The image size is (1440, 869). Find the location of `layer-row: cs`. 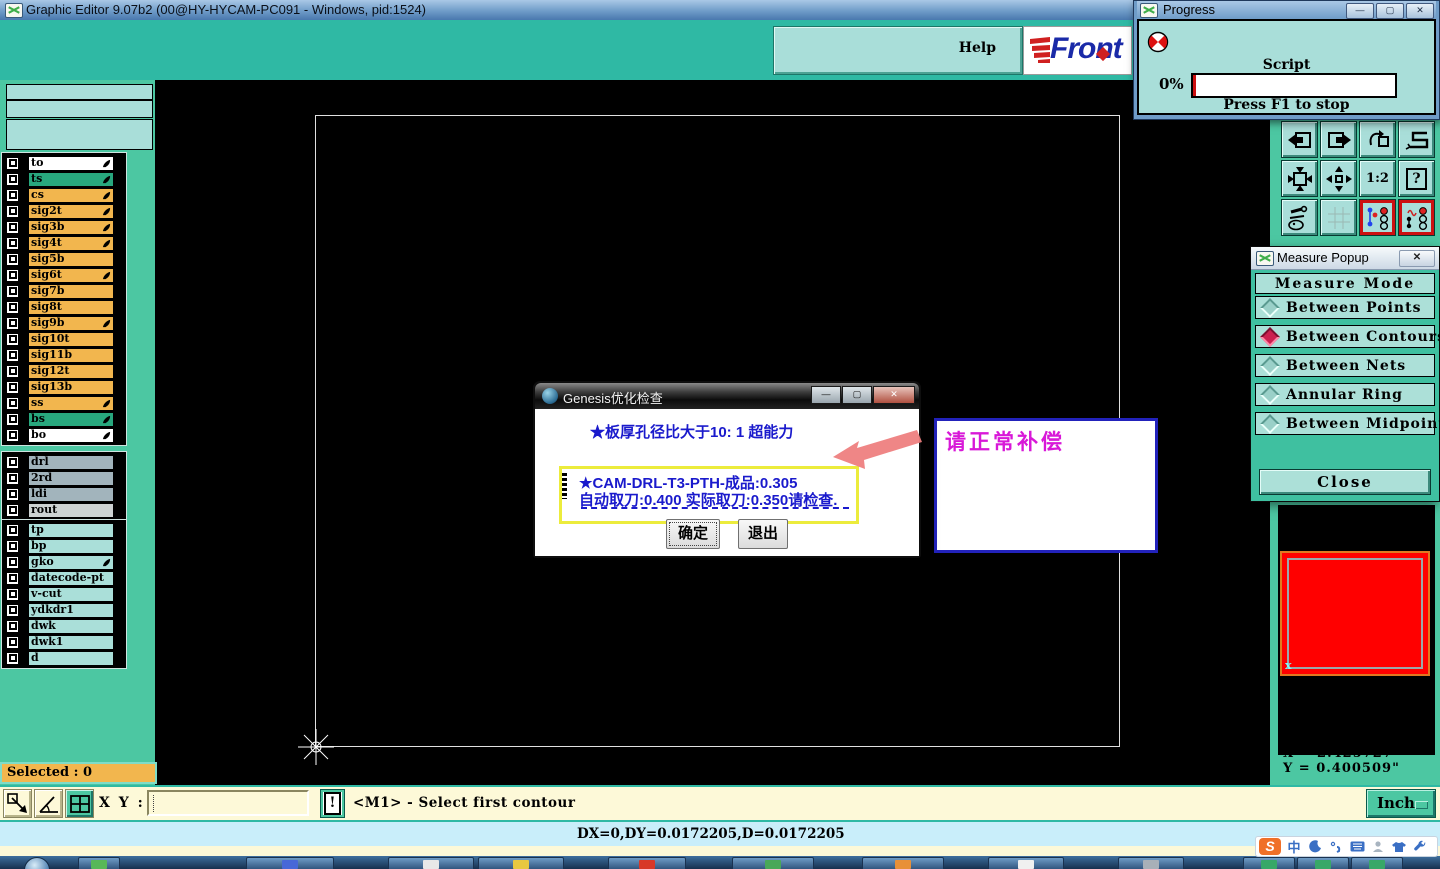

layer-row: cs is located at coordinates (64, 195).